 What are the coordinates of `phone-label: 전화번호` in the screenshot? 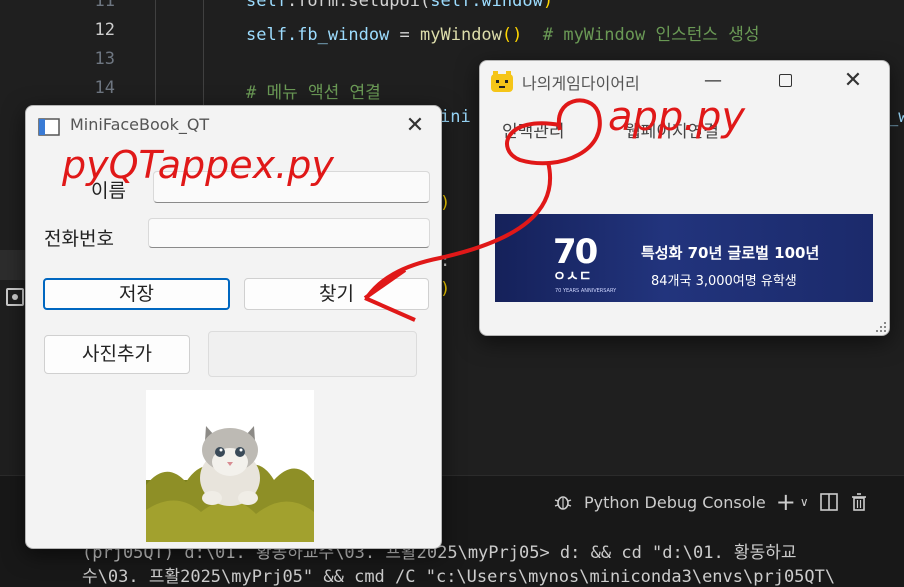 It's located at (79, 239).